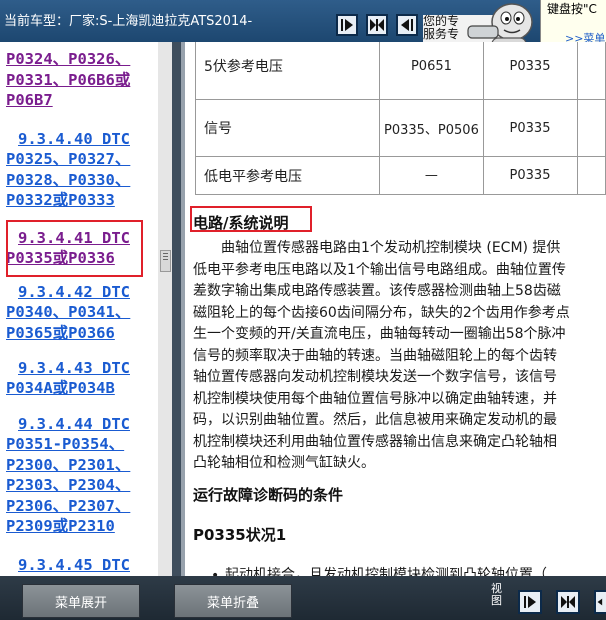 This screenshot has width=606, height=620. I want to click on menu-expand-button: 菜单展开, so click(81, 601).